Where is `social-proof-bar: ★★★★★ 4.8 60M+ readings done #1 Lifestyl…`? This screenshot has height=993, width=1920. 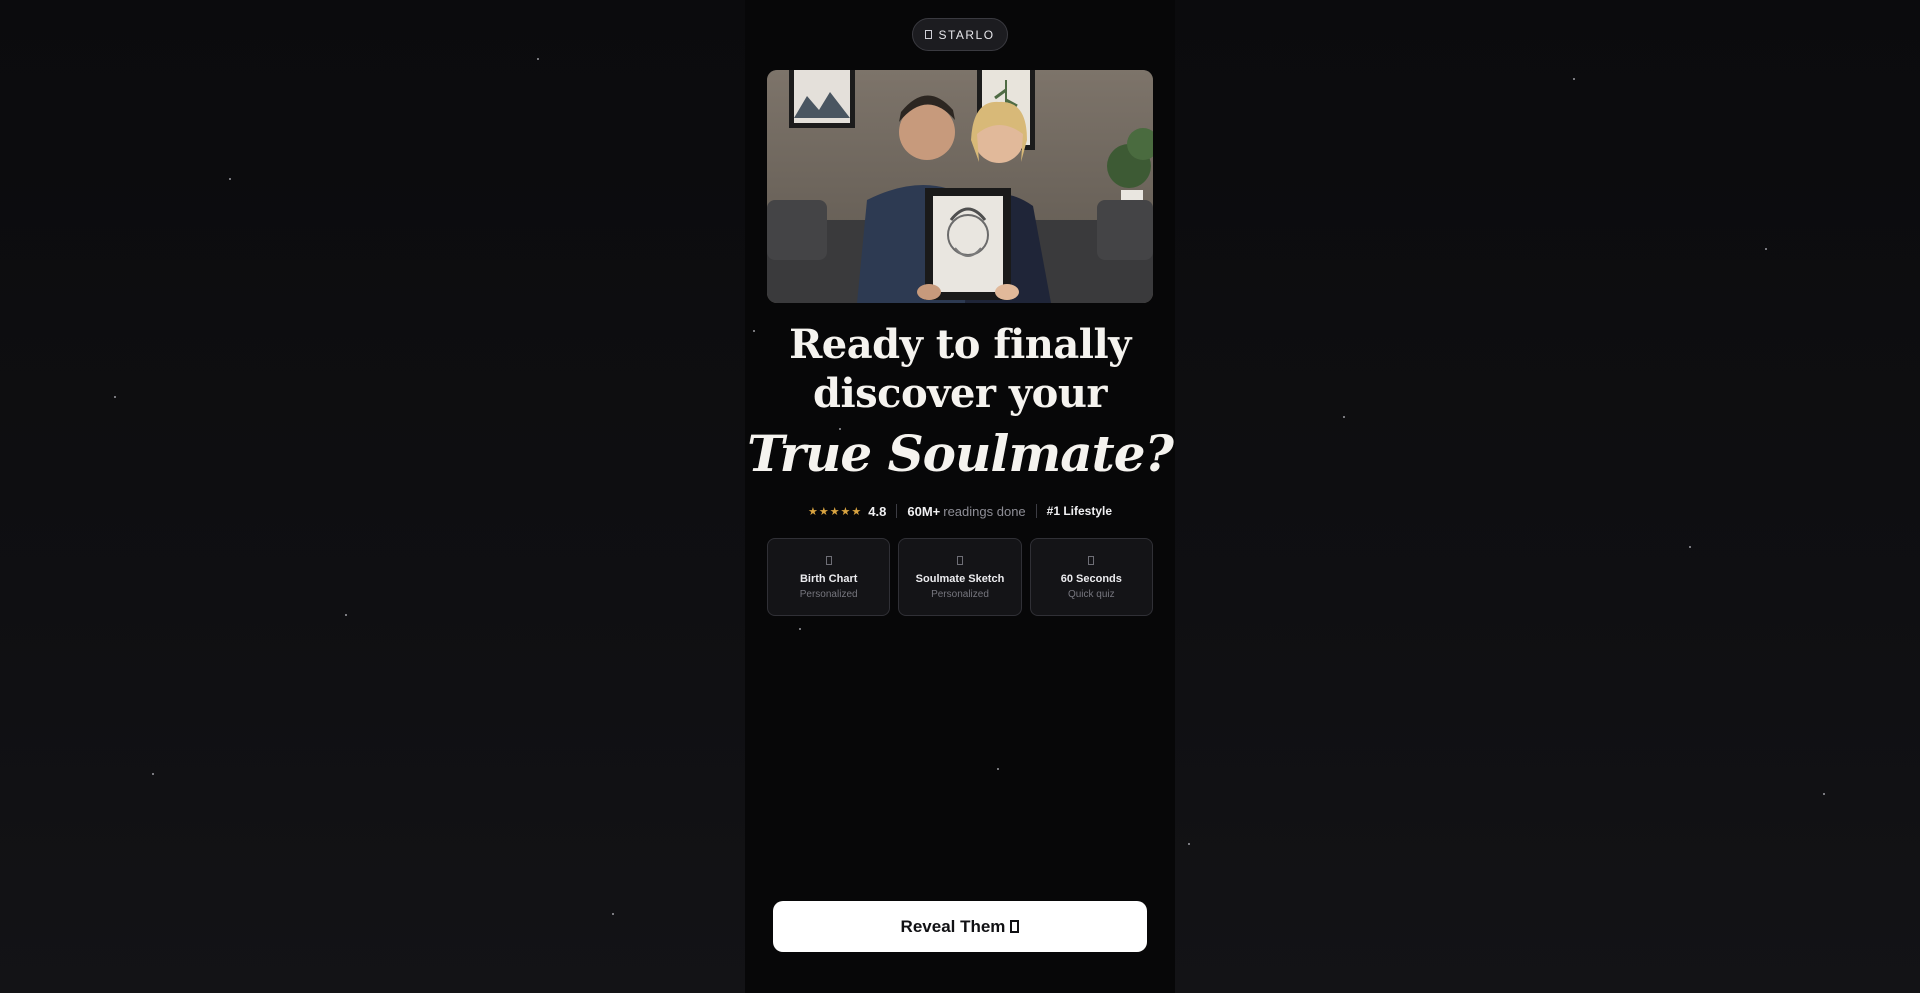 social-proof-bar: ★★★★★ 4.8 60M+ readings done #1 Lifestyl… is located at coordinates (960, 511).